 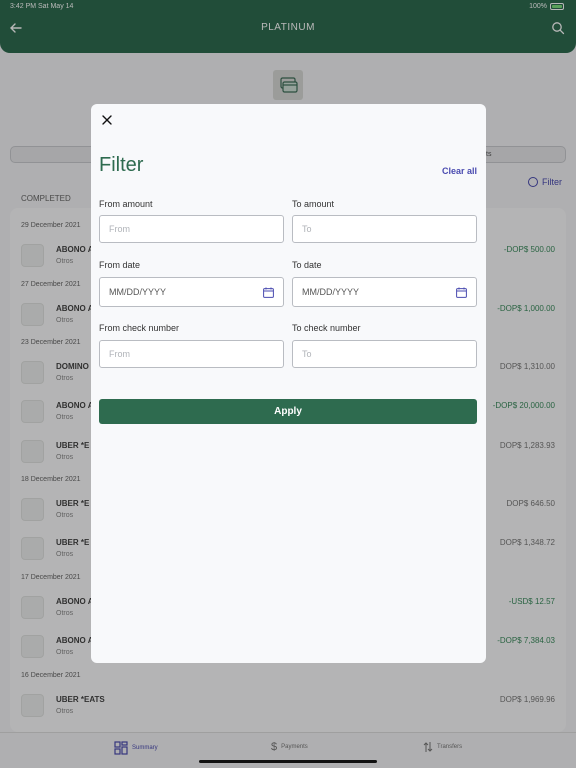 What do you see at coordinates (126, 204) in the screenshot?
I see `from-amount-label: From amount` at bounding box center [126, 204].